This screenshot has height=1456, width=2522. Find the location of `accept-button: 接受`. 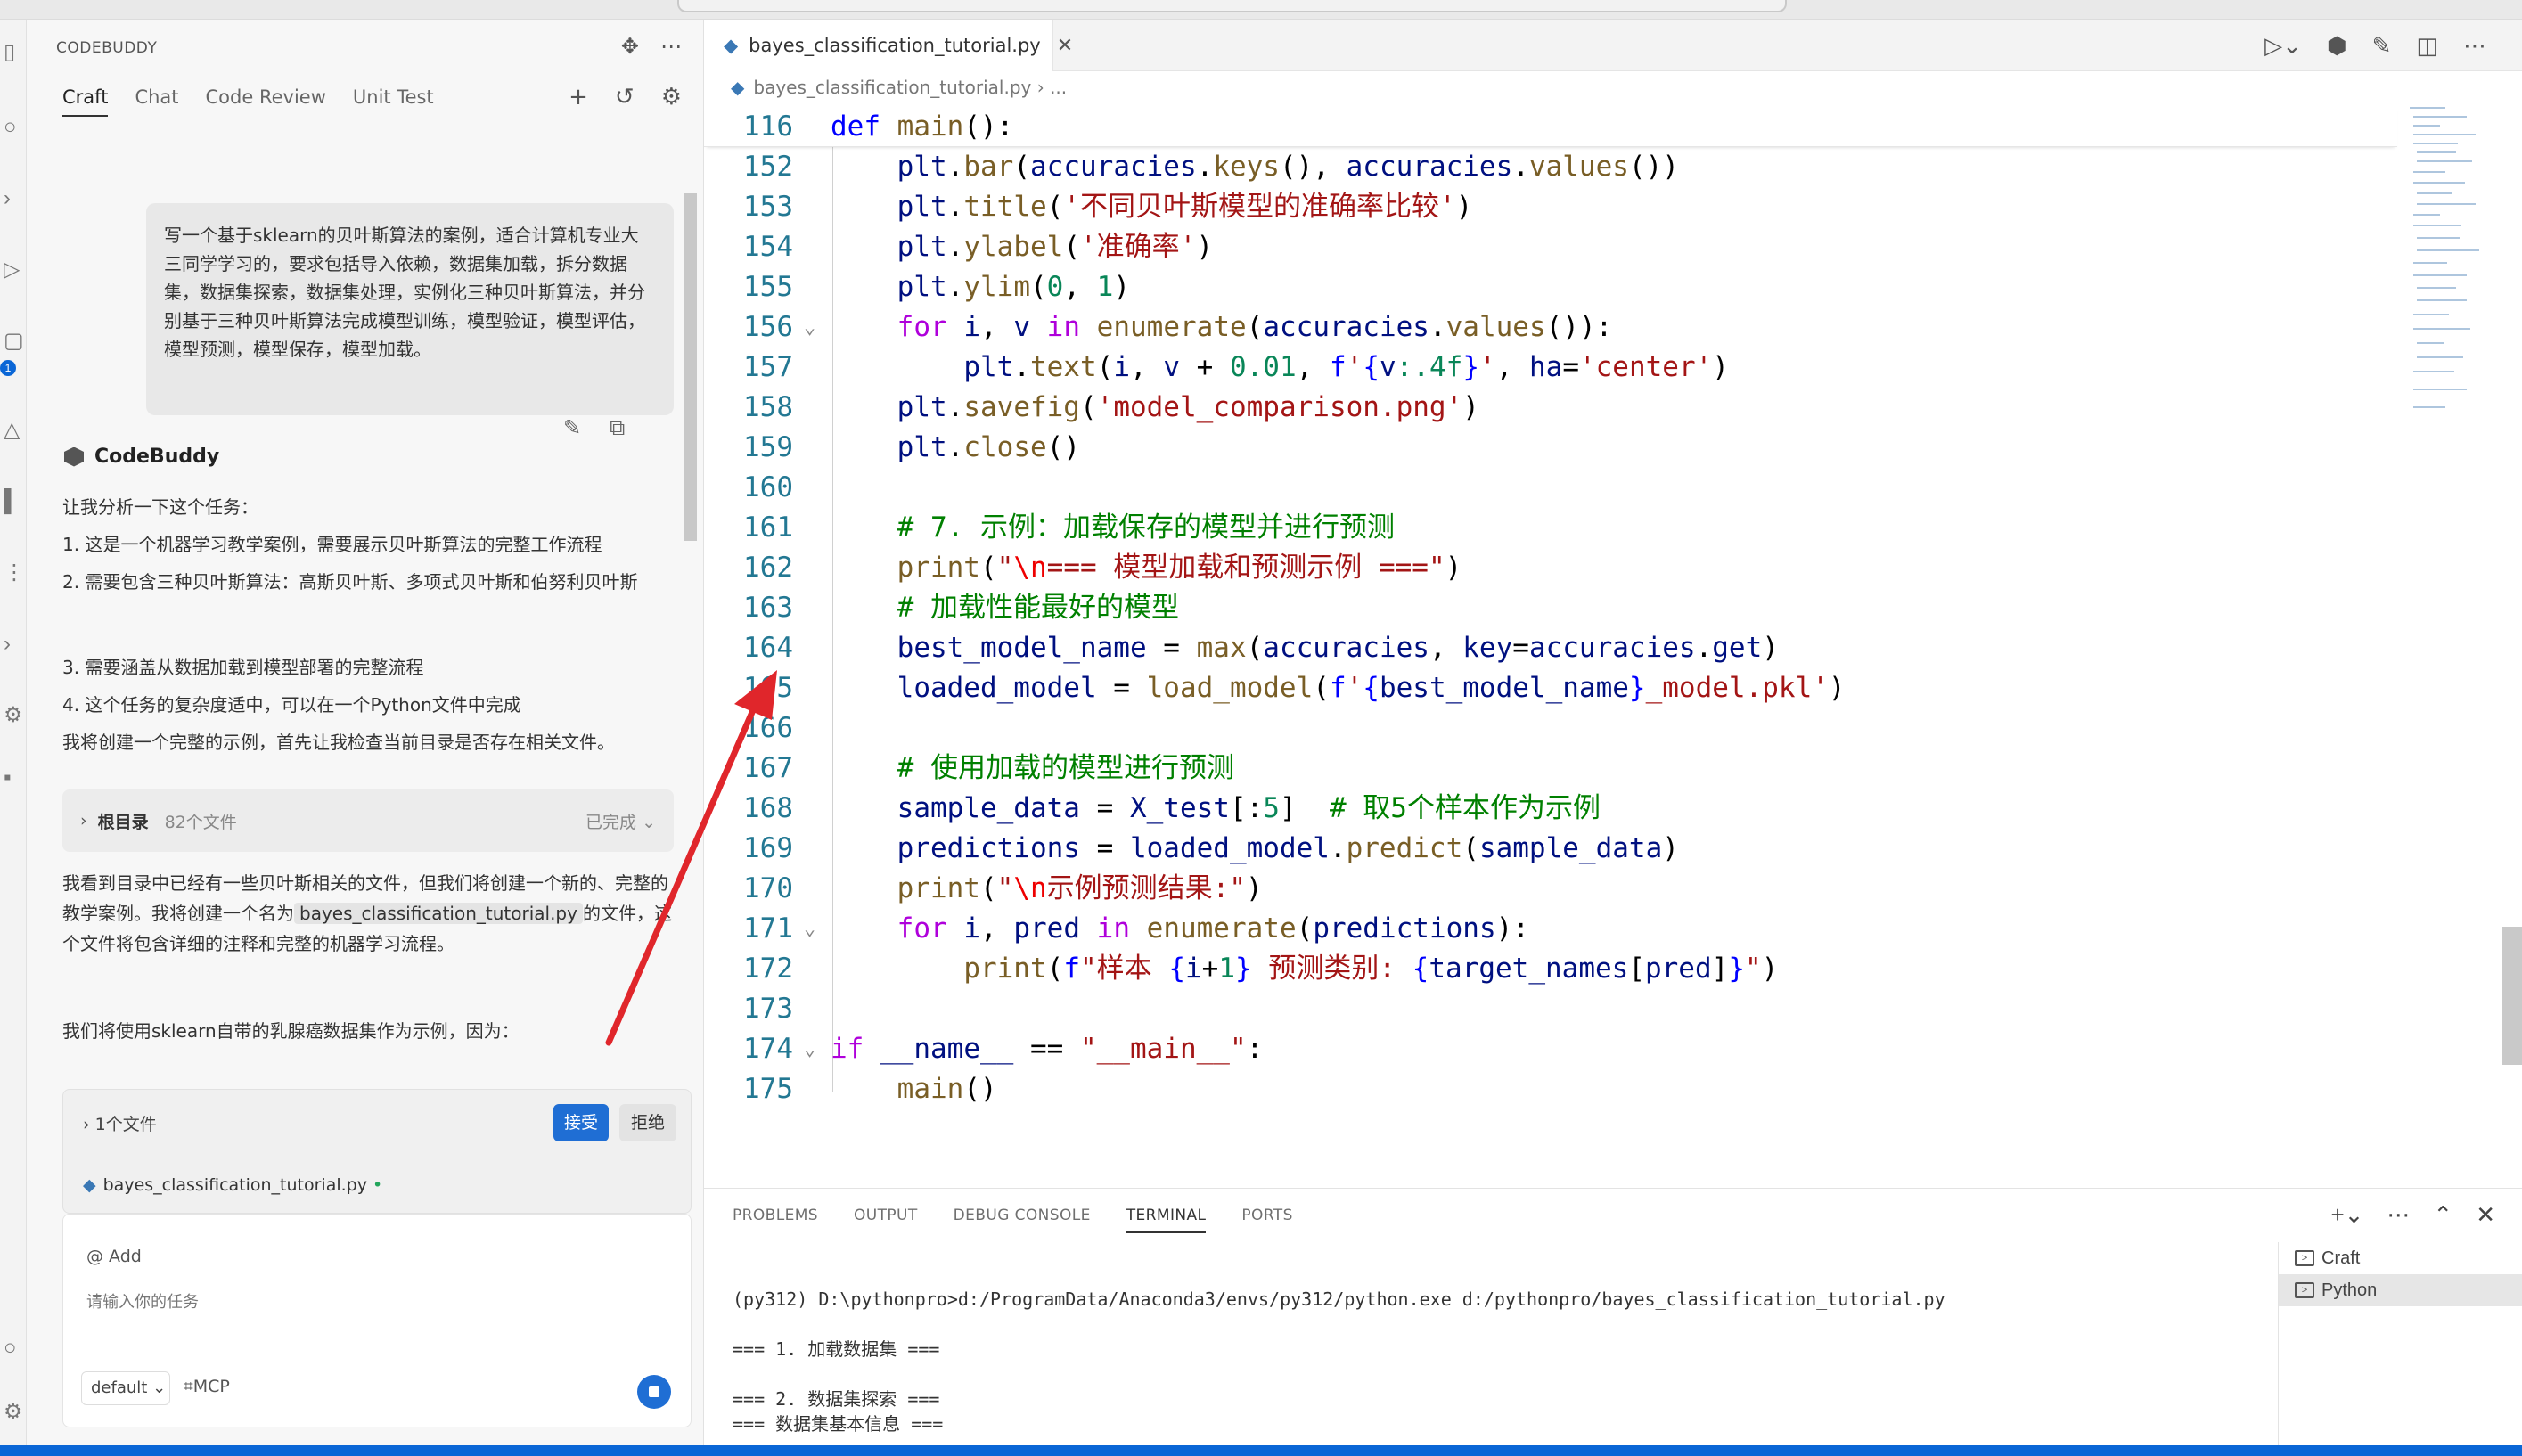

accept-button: 接受 is located at coordinates (581, 1123).